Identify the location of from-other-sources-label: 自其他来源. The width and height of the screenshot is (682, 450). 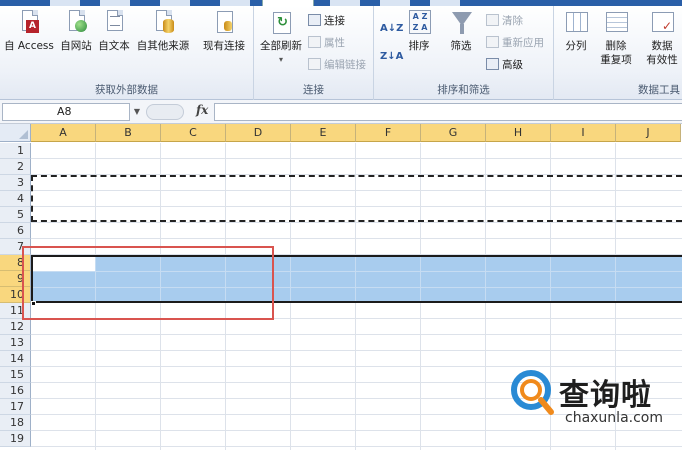
(163, 46).